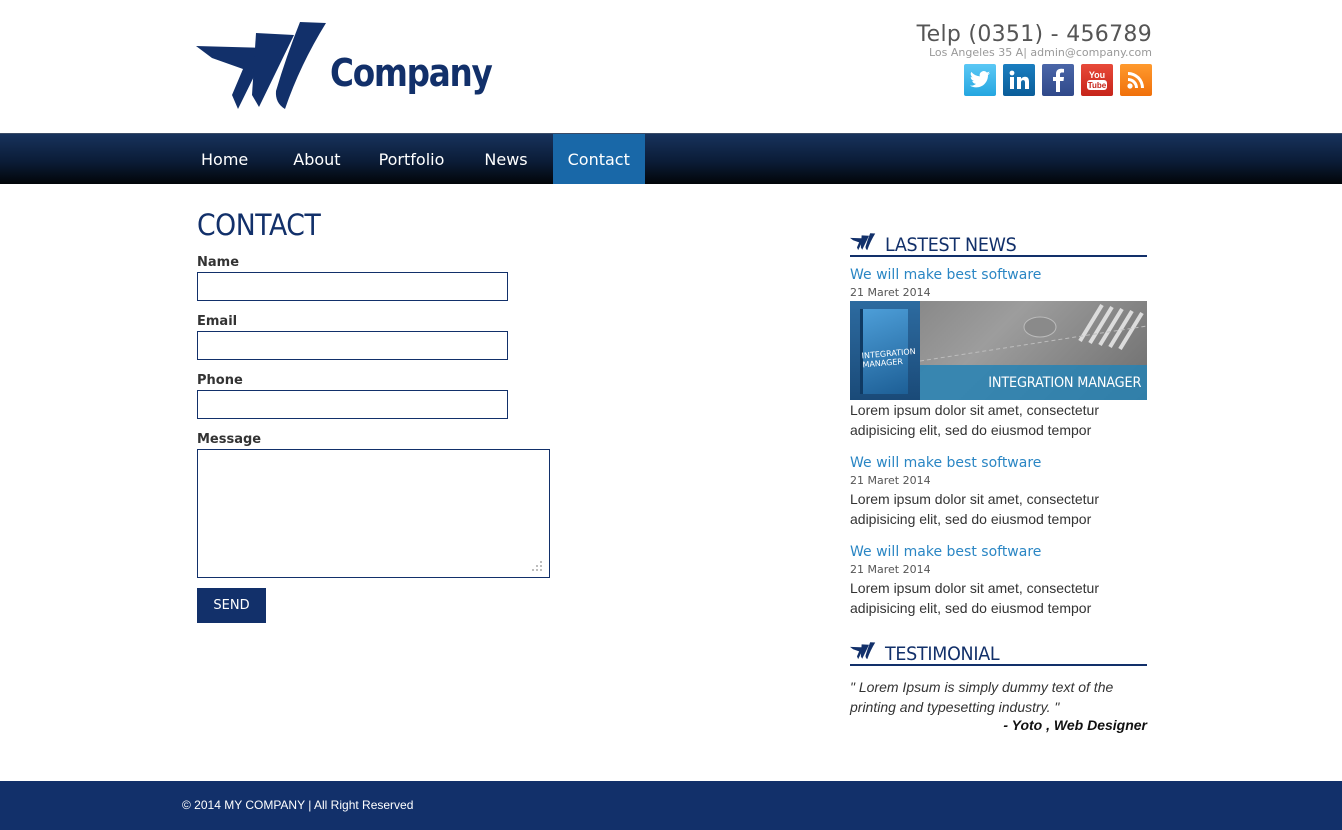 Image resolution: width=1342 pixels, height=830 pixels. Describe the element at coordinates (671, 805) in the screenshot. I see `site-footer: © 2014 MY COMPANY | All Right Reserved` at that location.